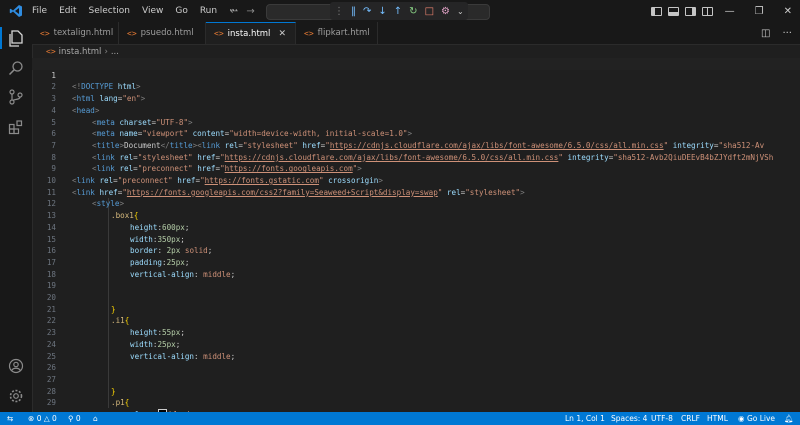  What do you see at coordinates (413, 11) in the screenshot?
I see `restart-icon: ↻` at bounding box center [413, 11].